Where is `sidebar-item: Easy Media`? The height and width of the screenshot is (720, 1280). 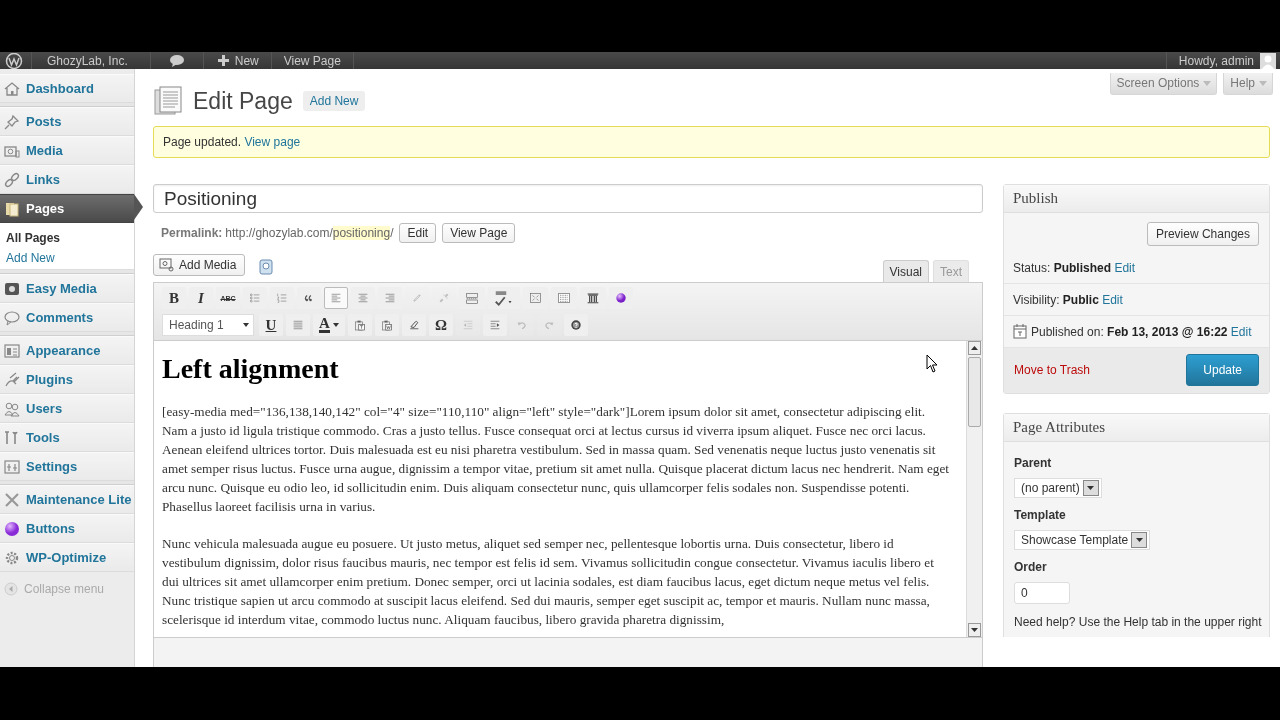
sidebar-item: Easy Media is located at coordinates (67, 288).